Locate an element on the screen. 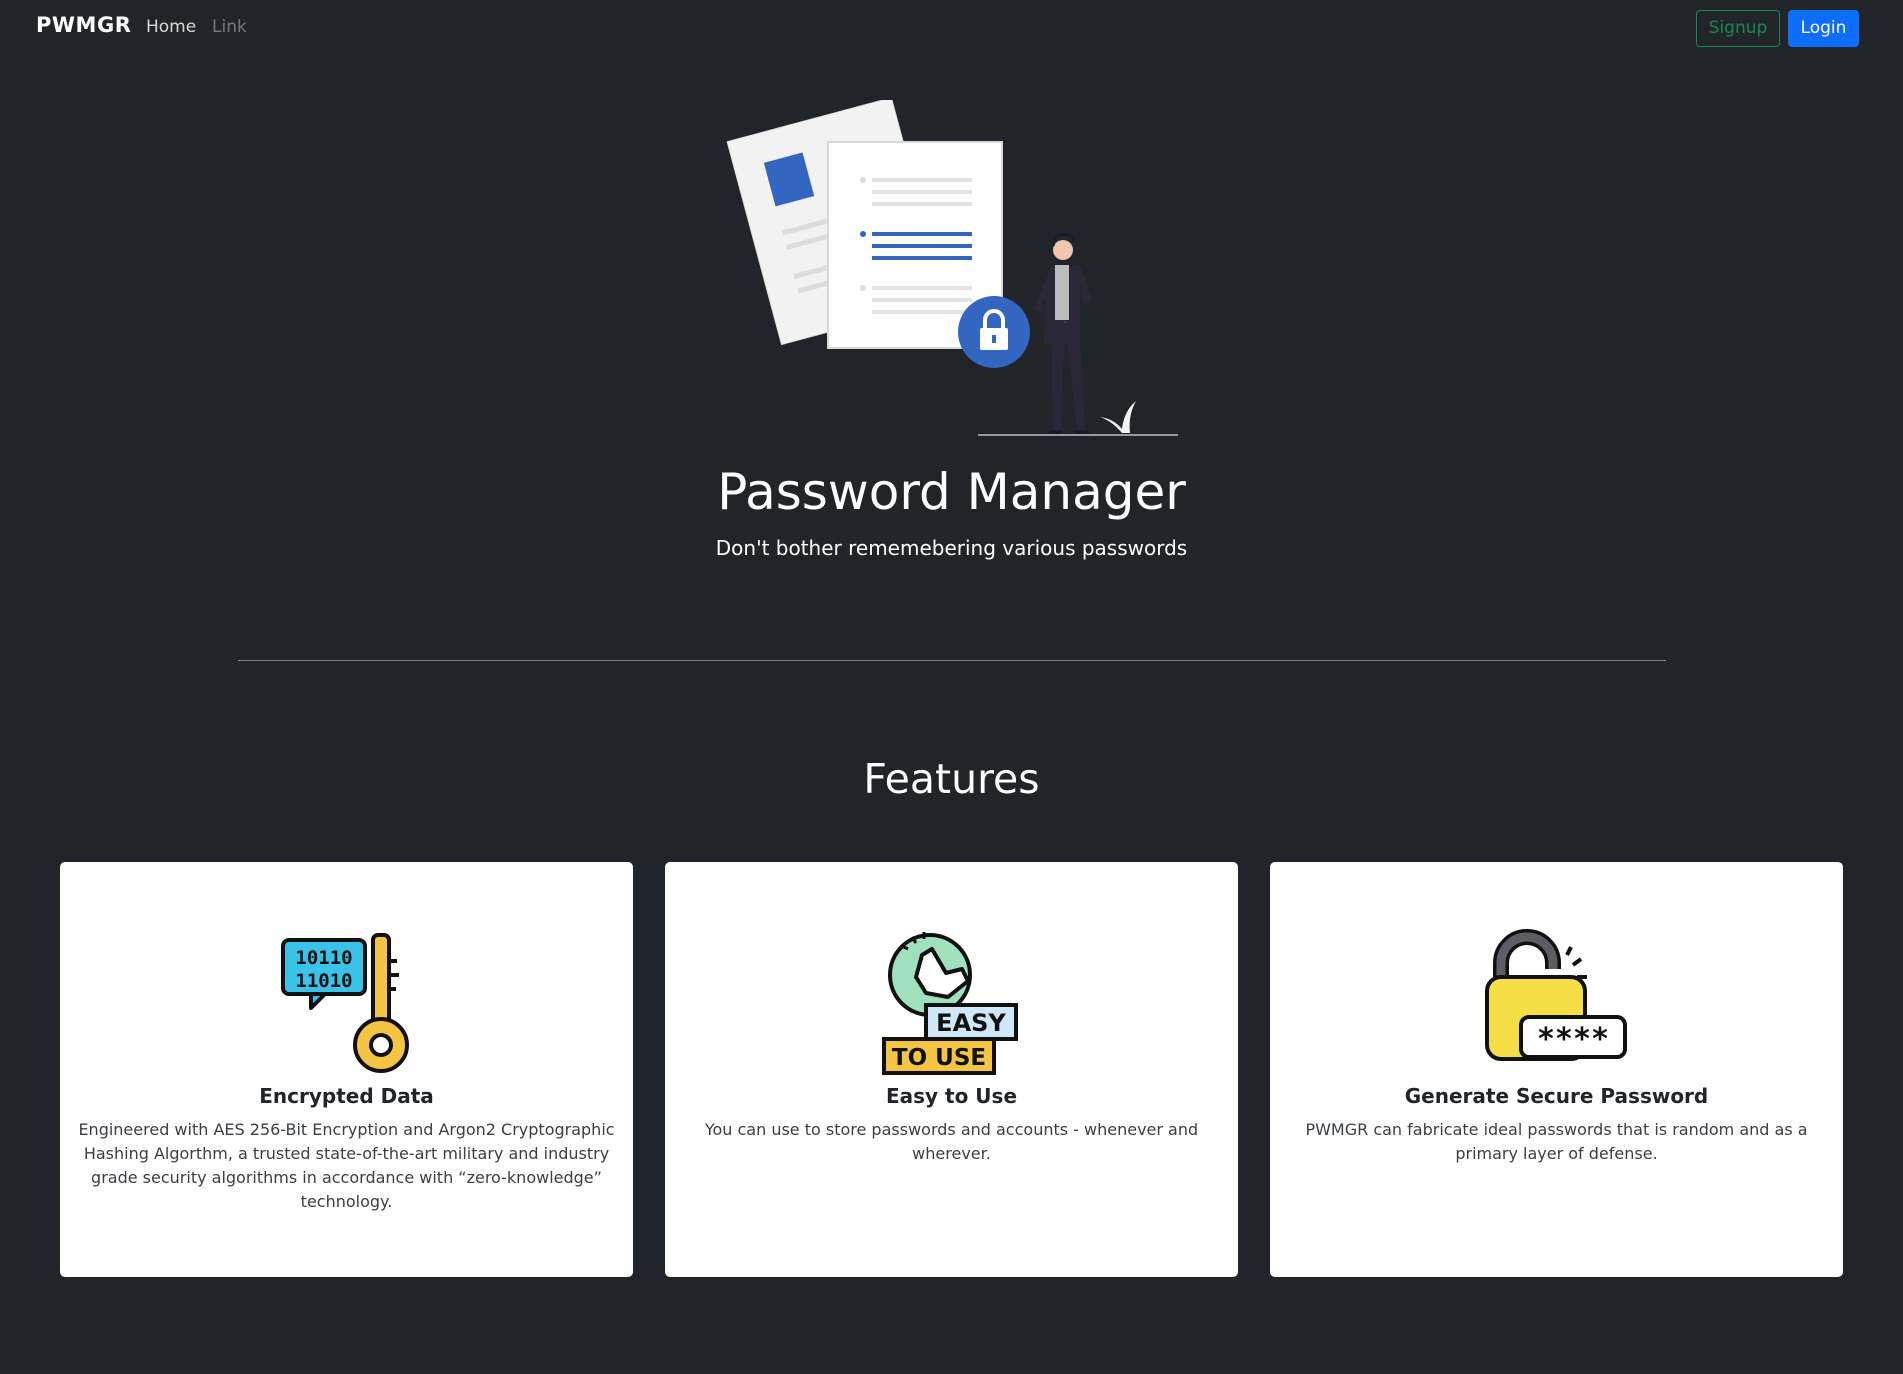 The height and width of the screenshot is (1374, 1903). nav-link-link: Link is located at coordinates (229, 27).